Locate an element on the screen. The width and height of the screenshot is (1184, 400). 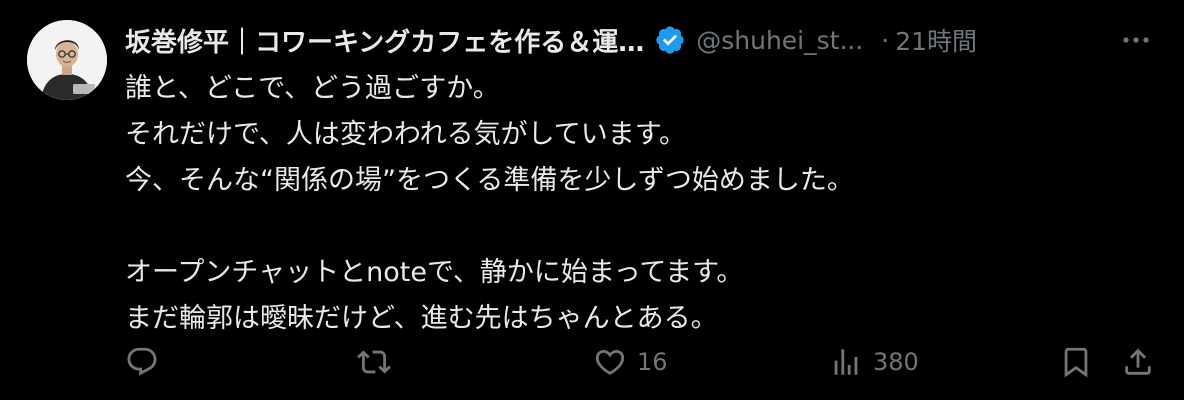
share-button is located at coordinates (1138, 362).